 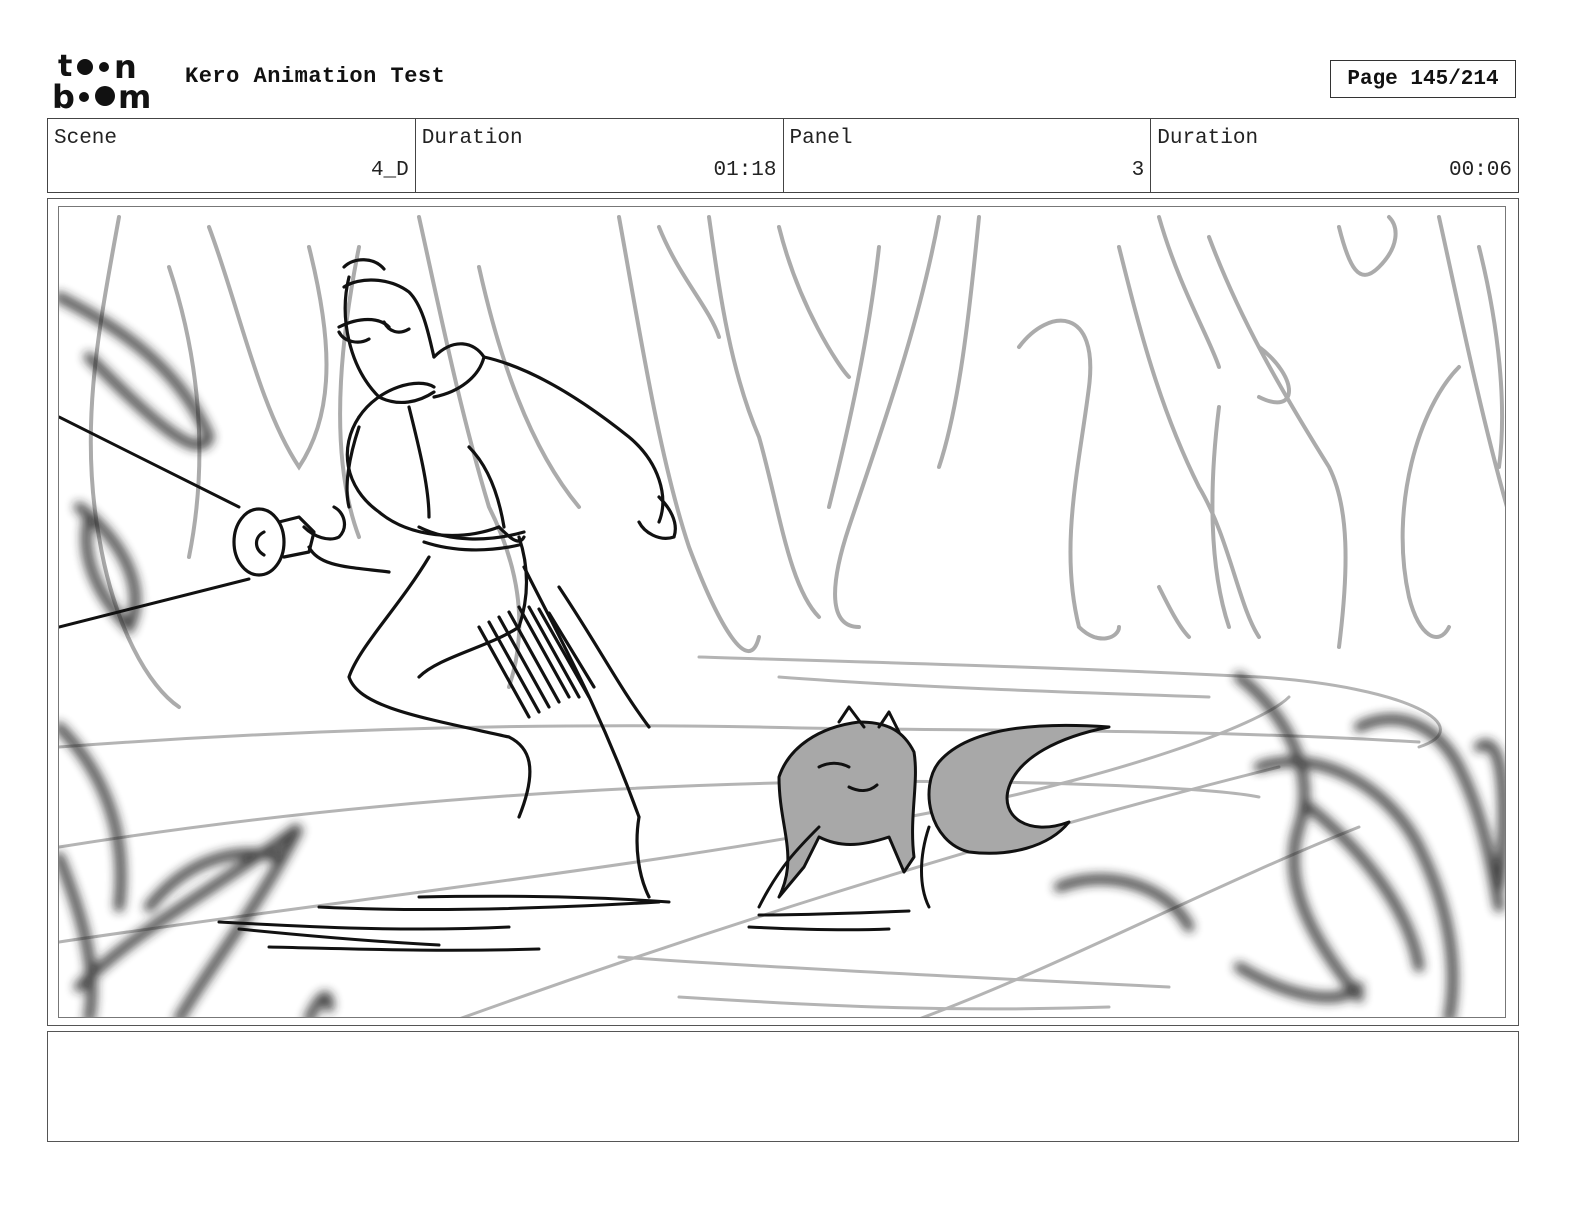 I want to click on project-title: Kero Animation Test, so click(x=315, y=76).